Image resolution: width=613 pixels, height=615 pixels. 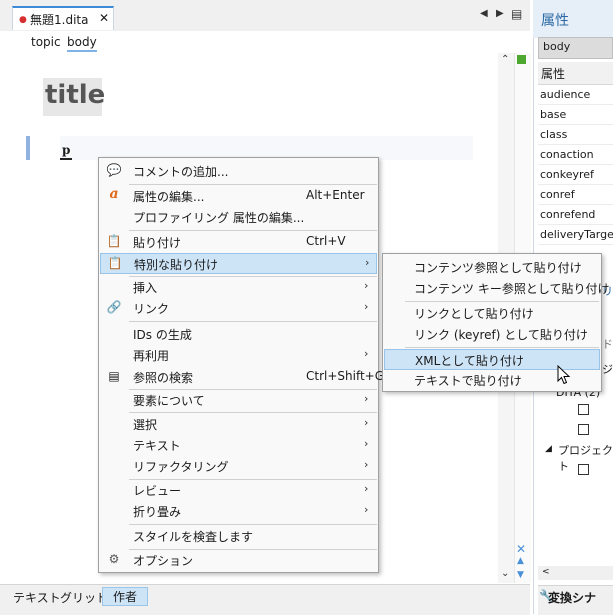 What do you see at coordinates (193, 537) in the screenshot?
I see `menu-item-label: スタイルを検査します` at bounding box center [193, 537].